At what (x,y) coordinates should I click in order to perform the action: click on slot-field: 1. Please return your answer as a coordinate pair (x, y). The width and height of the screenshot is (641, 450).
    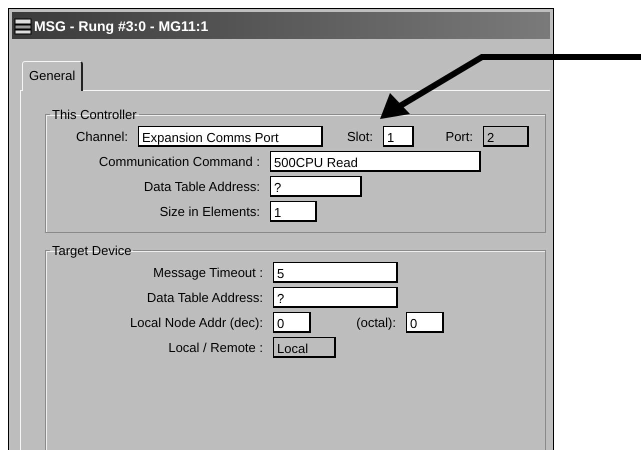
    Looking at the image, I should click on (398, 136).